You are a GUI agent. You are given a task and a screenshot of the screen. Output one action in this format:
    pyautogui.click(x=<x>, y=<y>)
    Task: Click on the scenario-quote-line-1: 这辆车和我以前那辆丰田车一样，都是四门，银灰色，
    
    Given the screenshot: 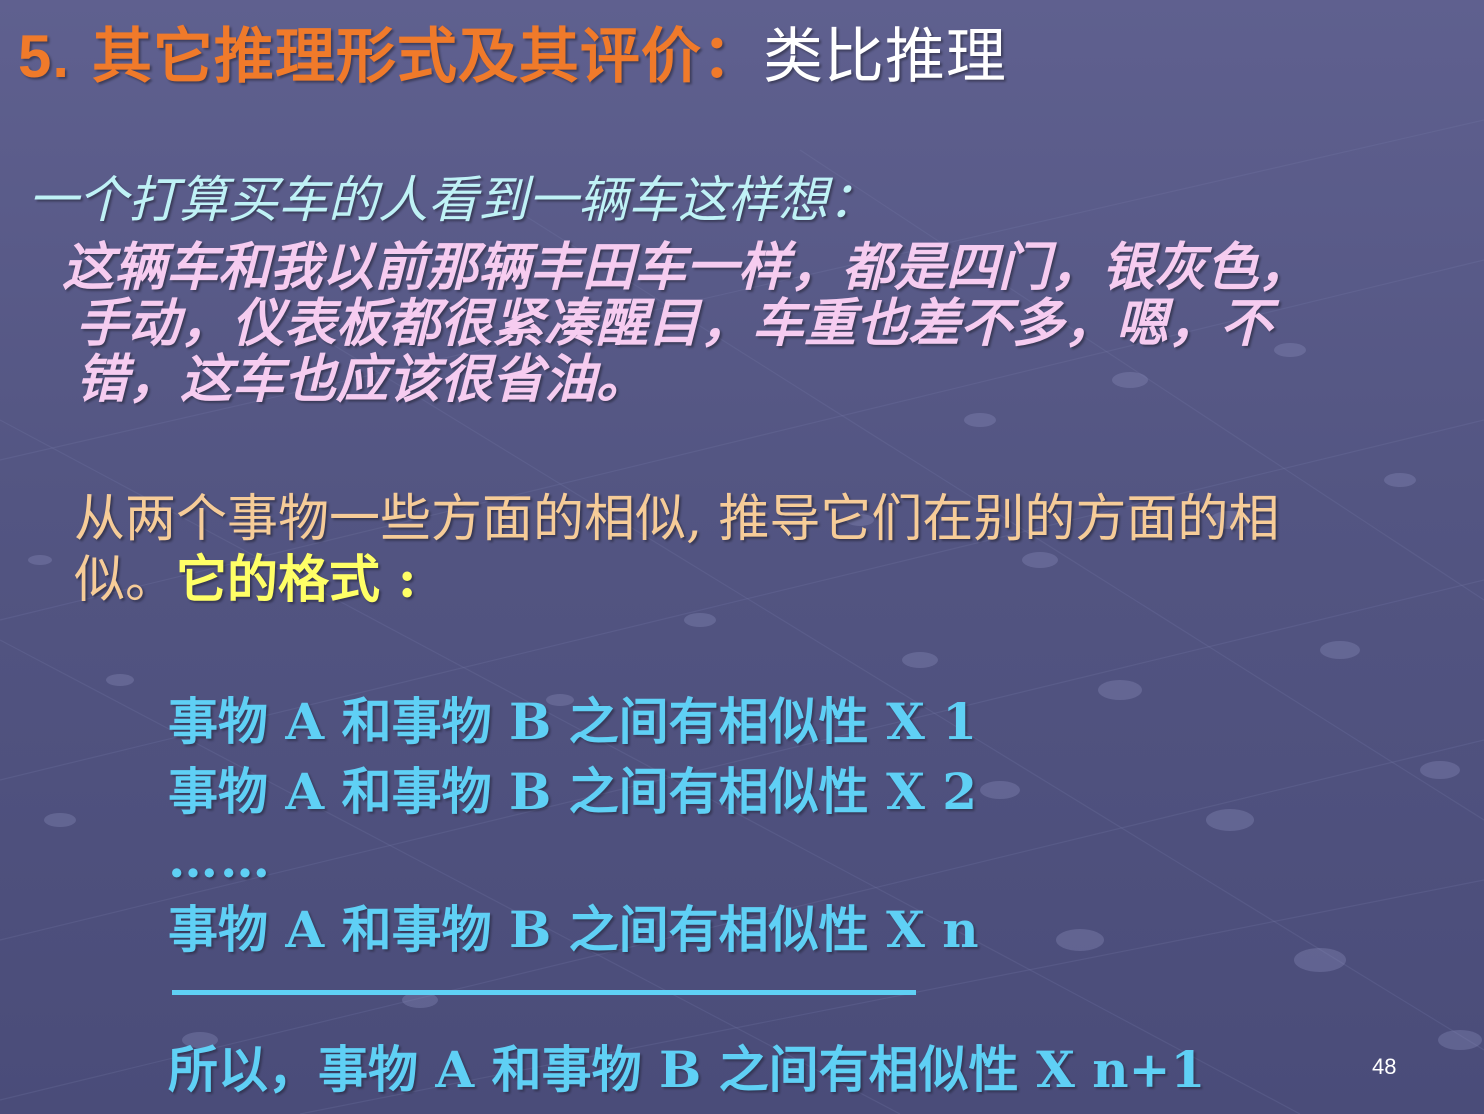 What is the action you would take?
    pyautogui.click(x=686, y=268)
    